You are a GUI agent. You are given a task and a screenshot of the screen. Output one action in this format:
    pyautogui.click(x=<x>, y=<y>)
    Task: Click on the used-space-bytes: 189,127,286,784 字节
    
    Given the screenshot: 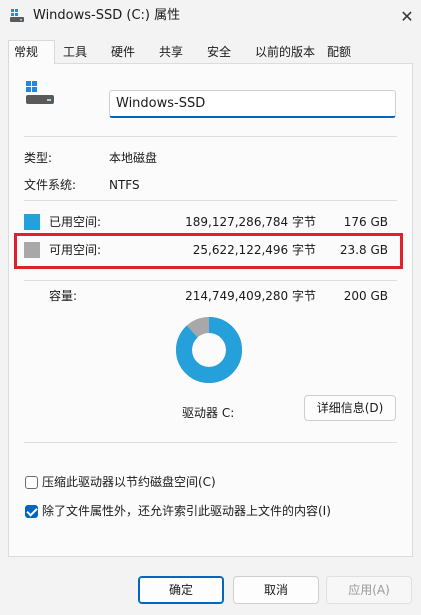 What is the action you would take?
    pyautogui.click(x=250, y=222)
    